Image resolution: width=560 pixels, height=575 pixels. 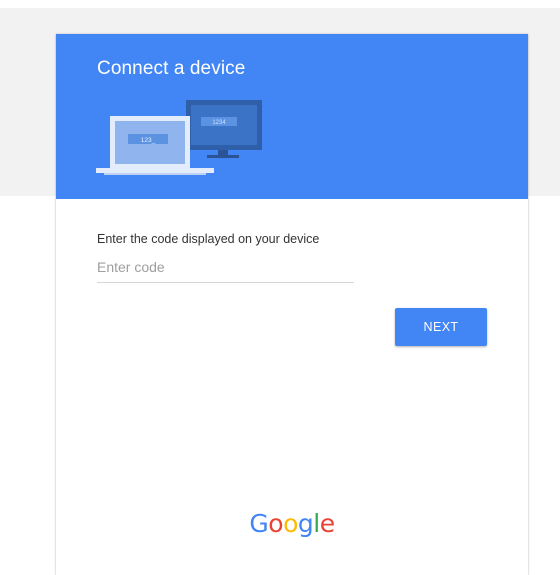 I want to click on page-title: Connect a device, so click(x=171, y=68).